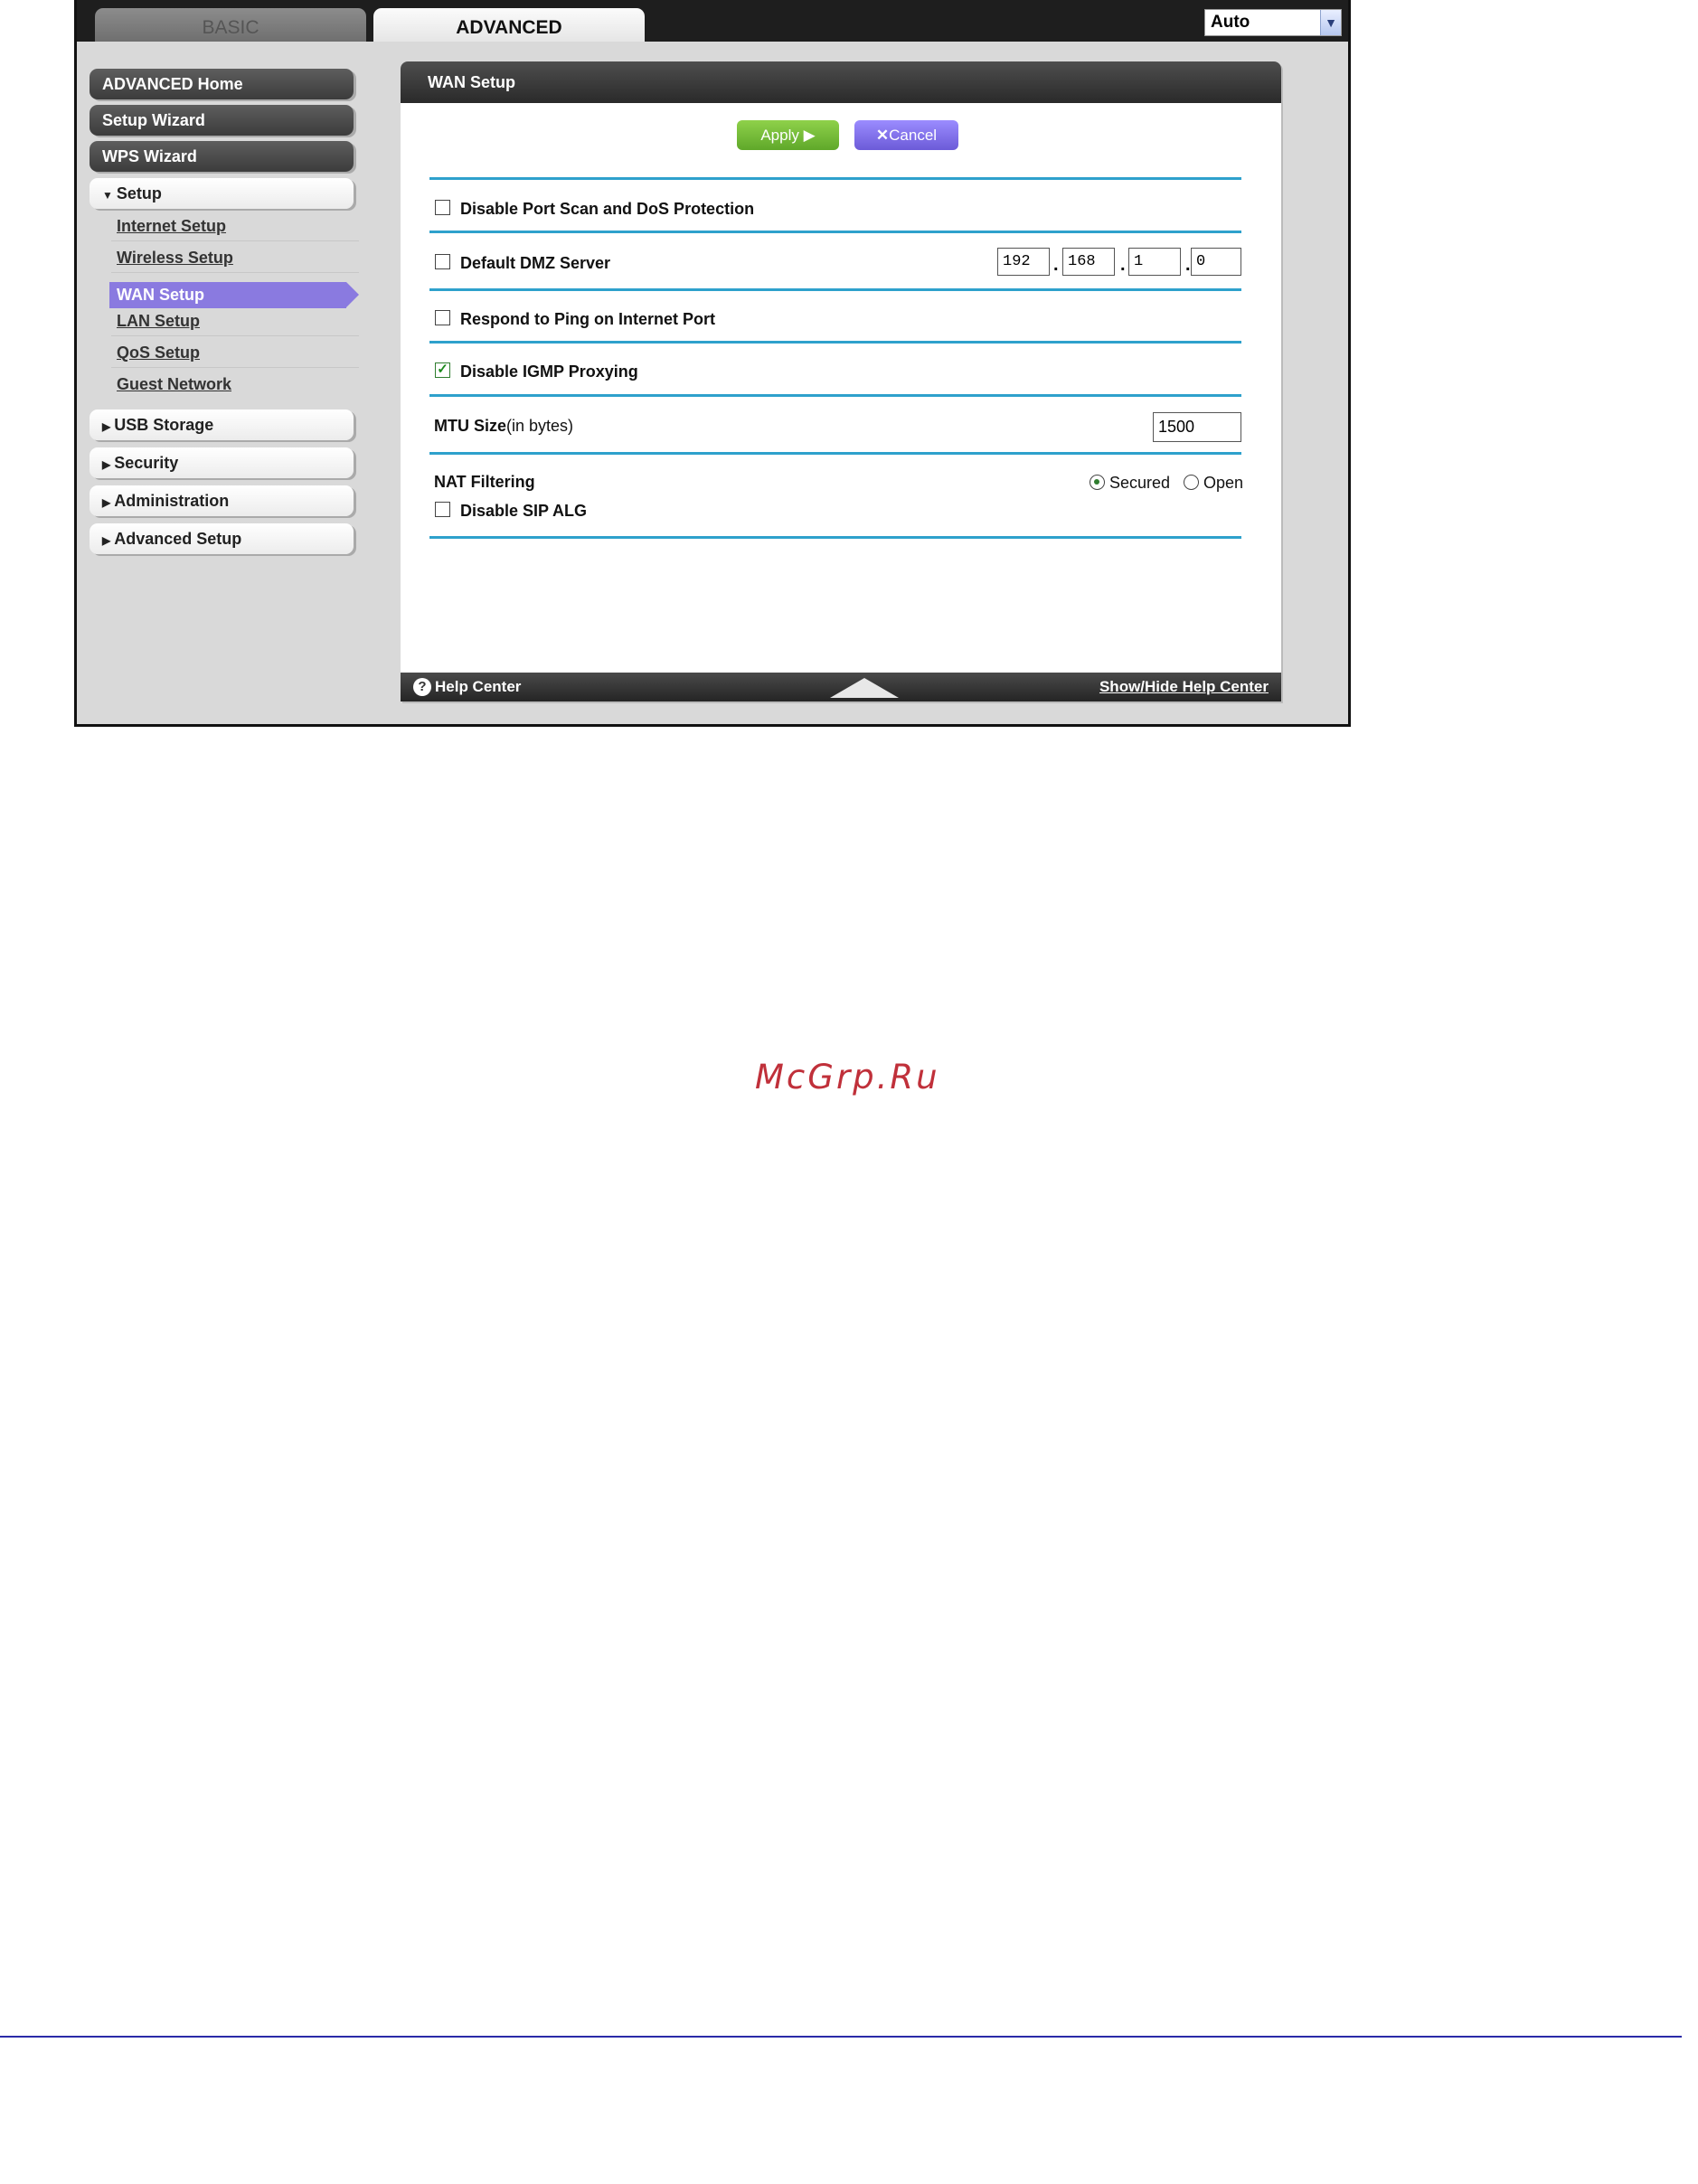 Image resolution: width=1698 pixels, height=2184 pixels. I want to click on sidebar-section-administration: ▶ Administration, so click(222, 501).